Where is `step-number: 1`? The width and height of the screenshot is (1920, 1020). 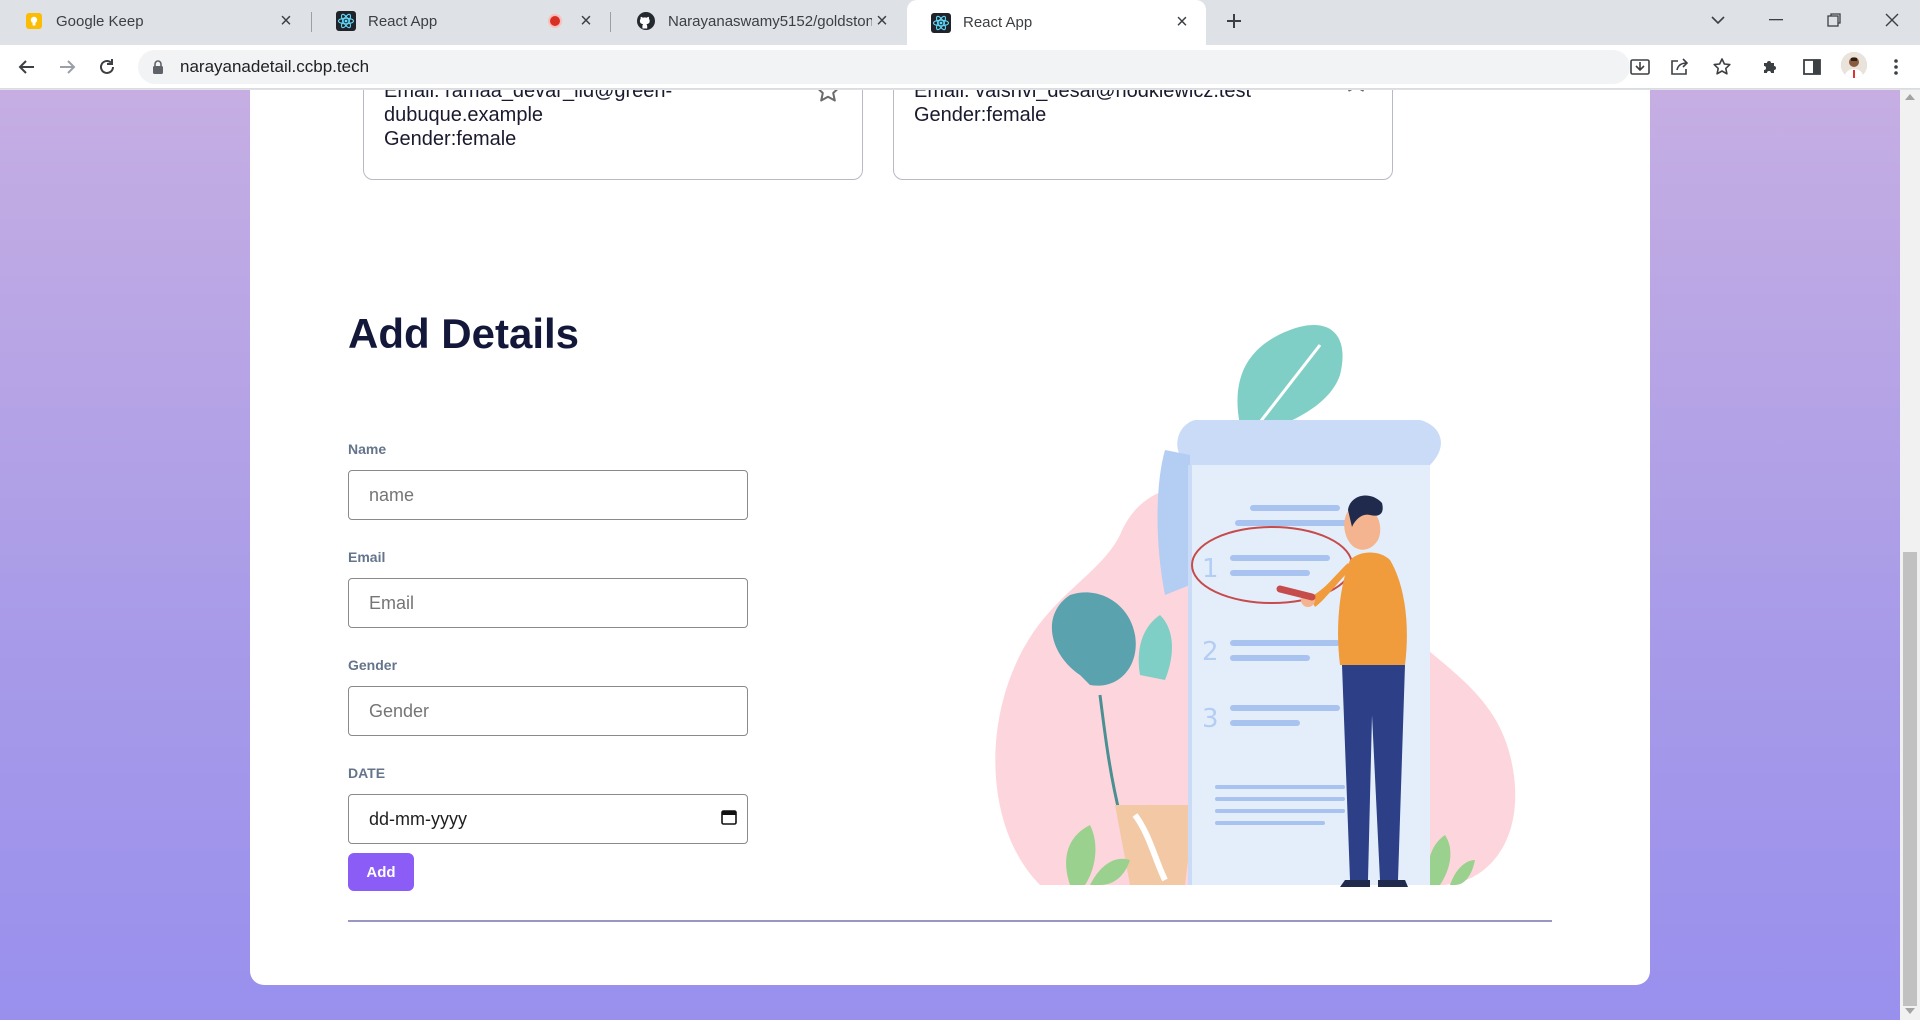
step-number: 1 is located at coordinates (1210, 569).